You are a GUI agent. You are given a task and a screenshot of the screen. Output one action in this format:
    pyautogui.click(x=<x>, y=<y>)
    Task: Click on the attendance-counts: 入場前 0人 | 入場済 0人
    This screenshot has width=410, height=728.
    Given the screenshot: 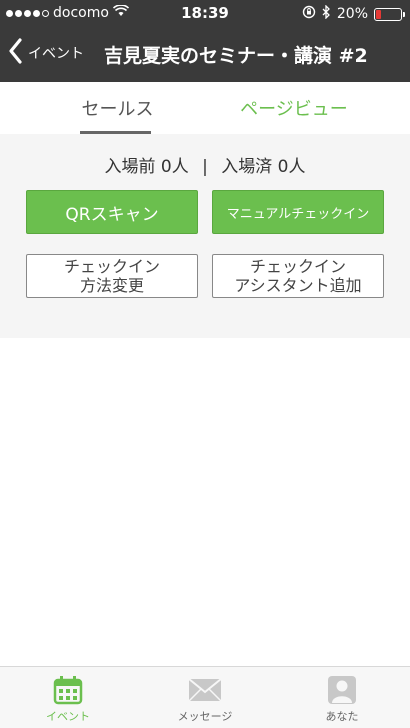 What is the action you would take?
    pyautogui.click(x=205, y=164)
    